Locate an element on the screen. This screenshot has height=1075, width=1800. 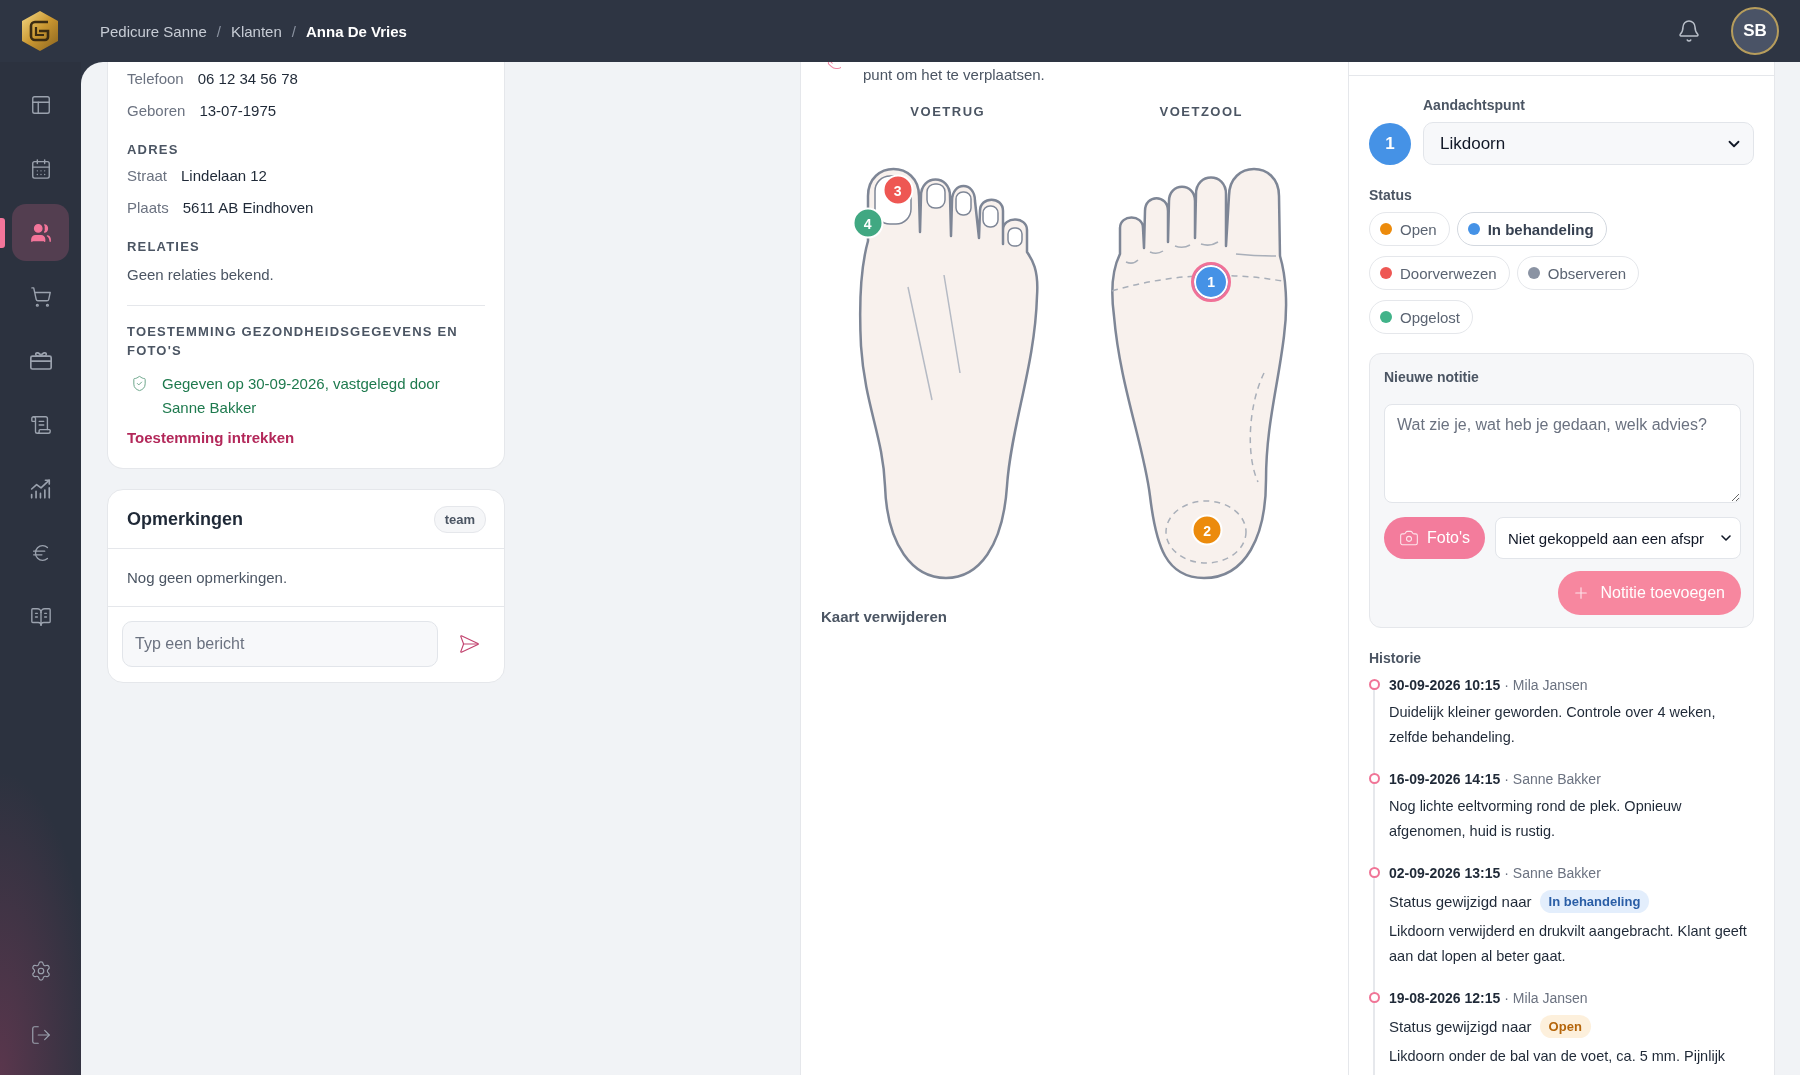
field-label: Nieuwe notitie is located at coordinates (1432, 377).